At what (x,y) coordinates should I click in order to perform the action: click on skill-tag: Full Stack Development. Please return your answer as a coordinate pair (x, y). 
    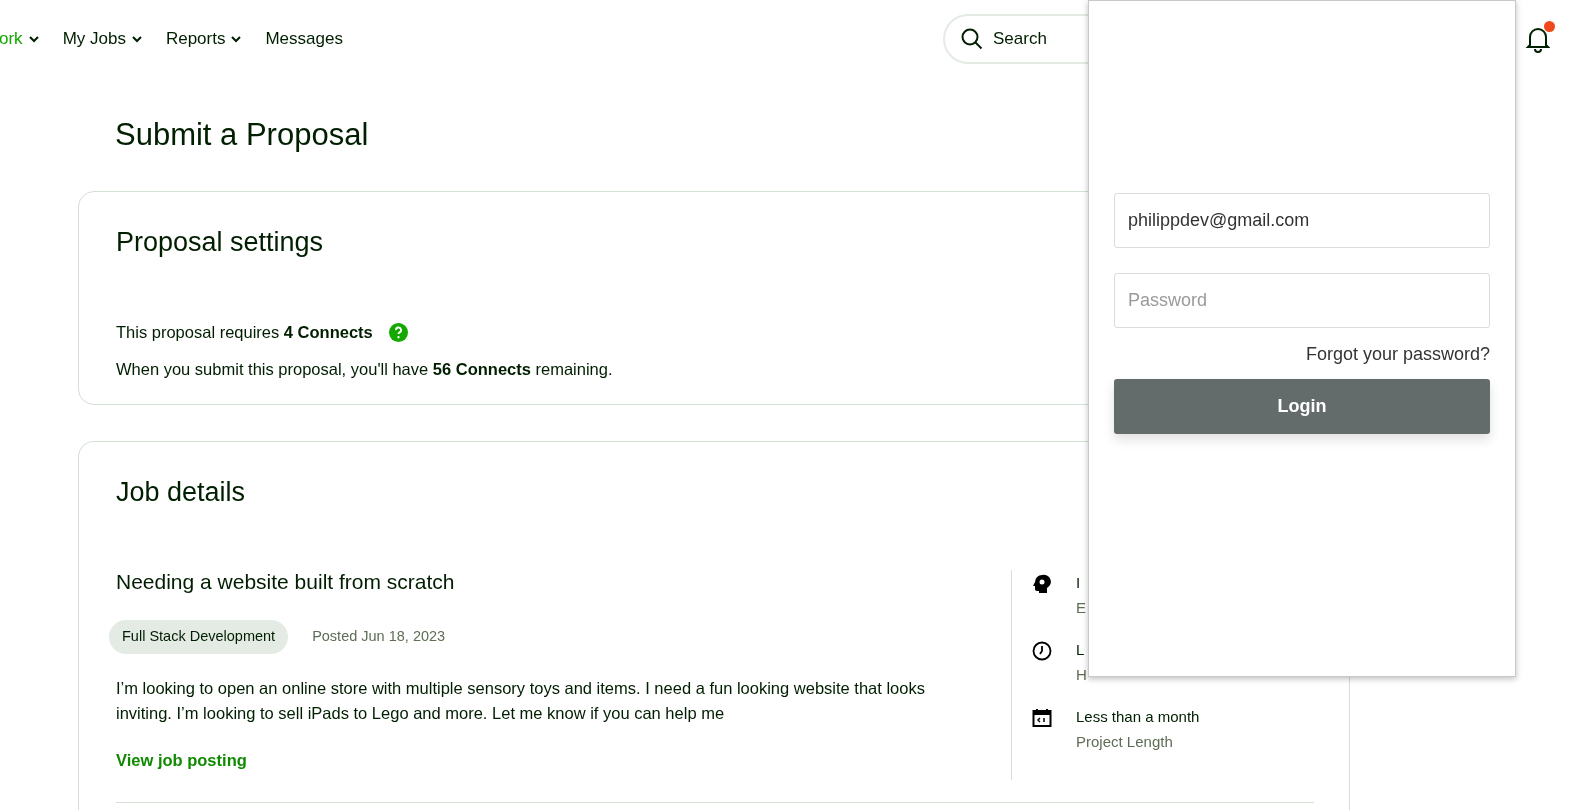
    Looking at the image, I should click on (199, 636).